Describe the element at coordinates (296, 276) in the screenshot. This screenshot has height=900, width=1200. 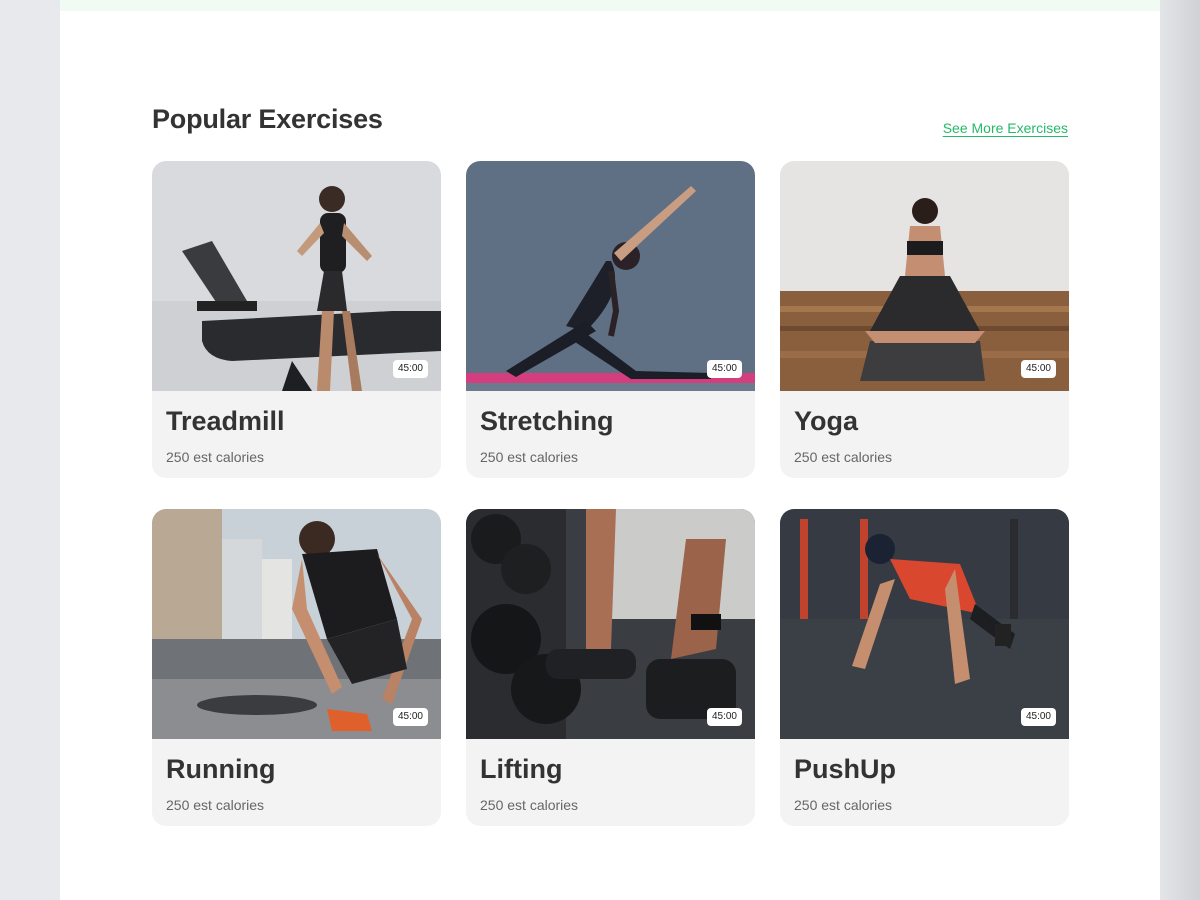
I see `treadmill-photo: 45:00` at that location.